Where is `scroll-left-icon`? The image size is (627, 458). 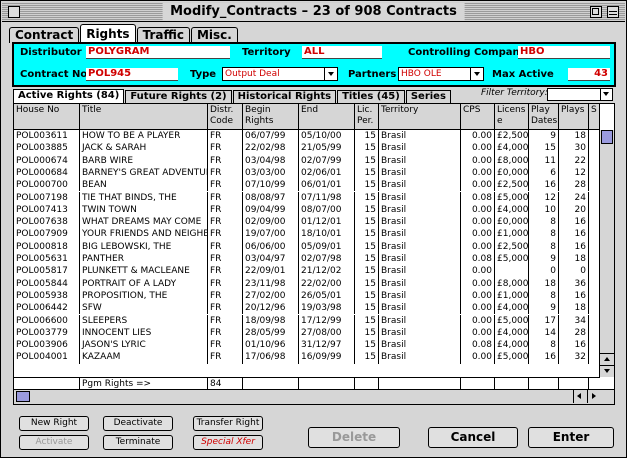 scroll-left-icon is located at coordinates (579, 396).